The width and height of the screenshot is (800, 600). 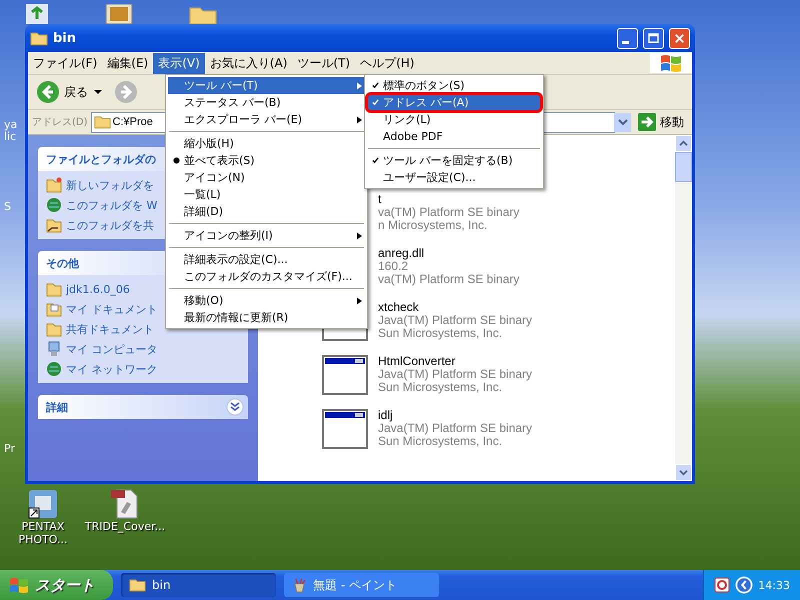 What do you see at coordinates (11, 124) in the screenshot?
I see `desktop-icon-label: ya` at bounding box center [11, 124].